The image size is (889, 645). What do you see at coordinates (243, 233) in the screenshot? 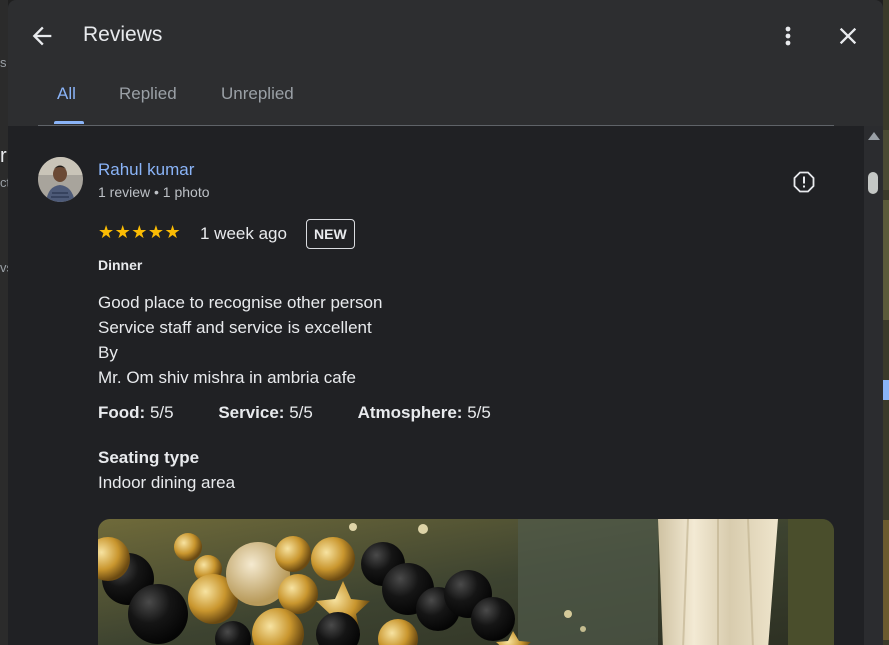
I see `review-time: 1 week ago` at bounding box center [243, 233].